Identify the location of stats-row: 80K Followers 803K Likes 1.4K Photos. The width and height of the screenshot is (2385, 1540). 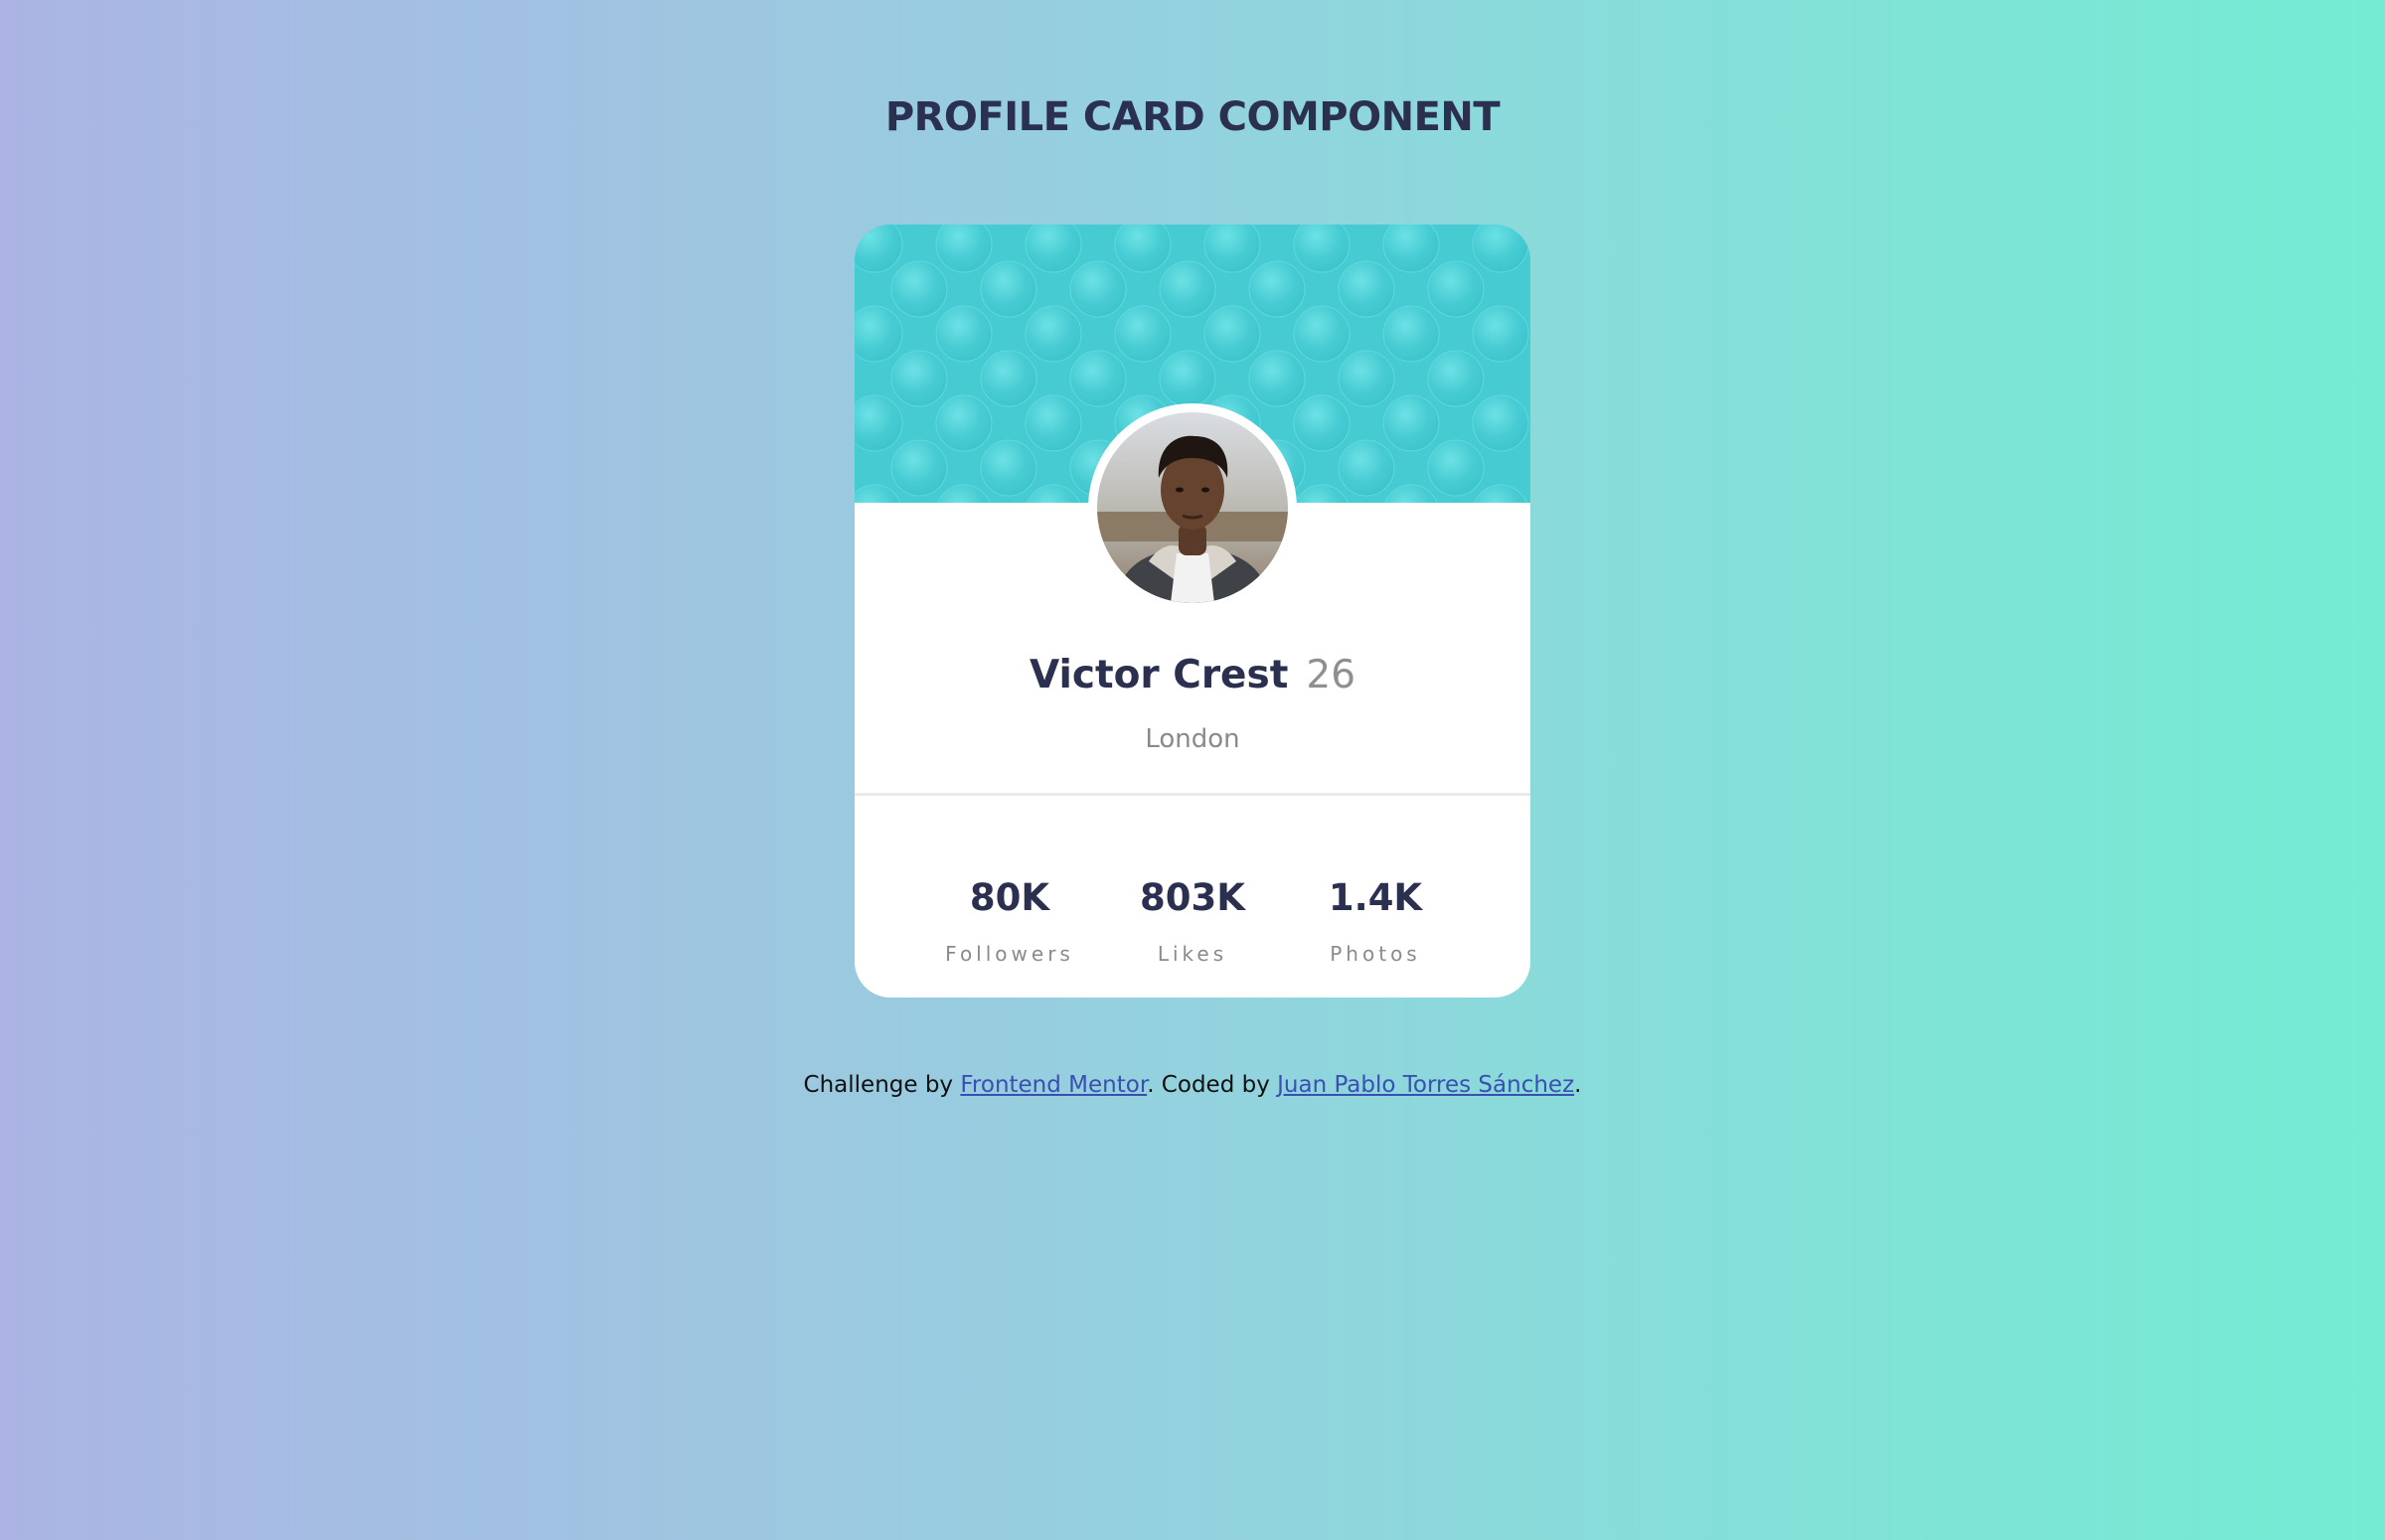
(1192, 897).